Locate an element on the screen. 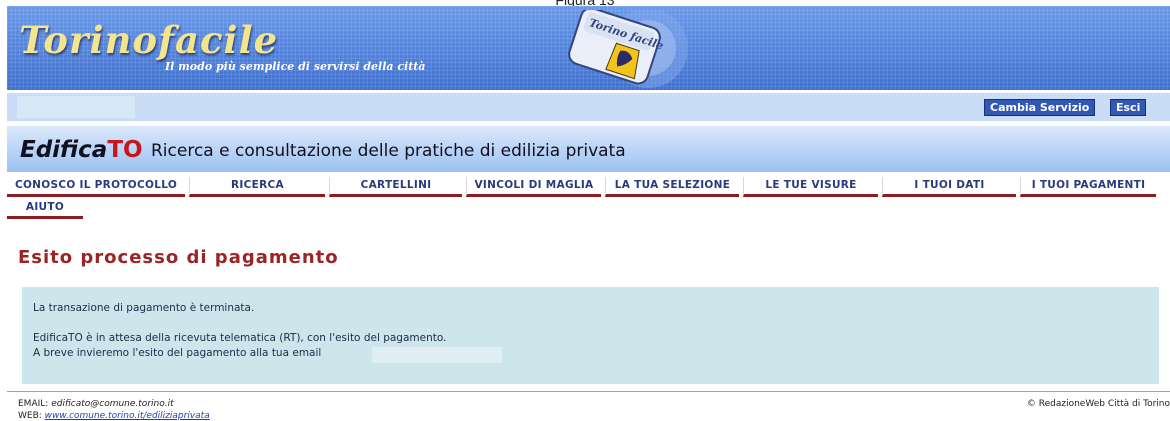 The image size is (1170, 421). message-line-1: La transazione di pagamento è terminata. is located at coordinates (144, 308).